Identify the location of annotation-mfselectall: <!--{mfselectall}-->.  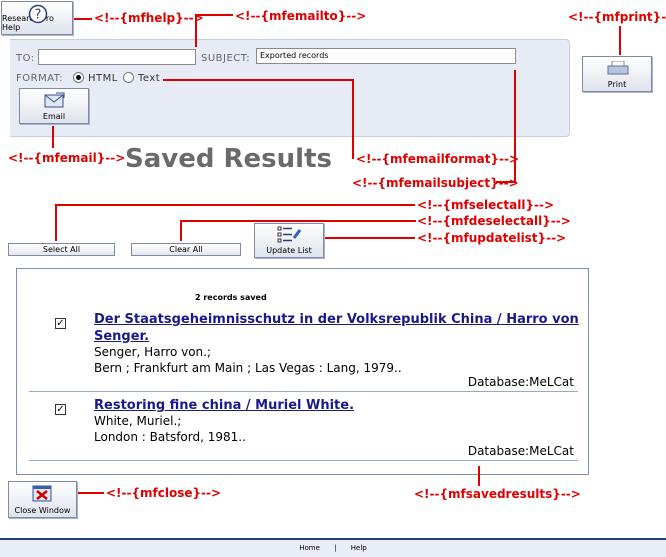
(486, 205).